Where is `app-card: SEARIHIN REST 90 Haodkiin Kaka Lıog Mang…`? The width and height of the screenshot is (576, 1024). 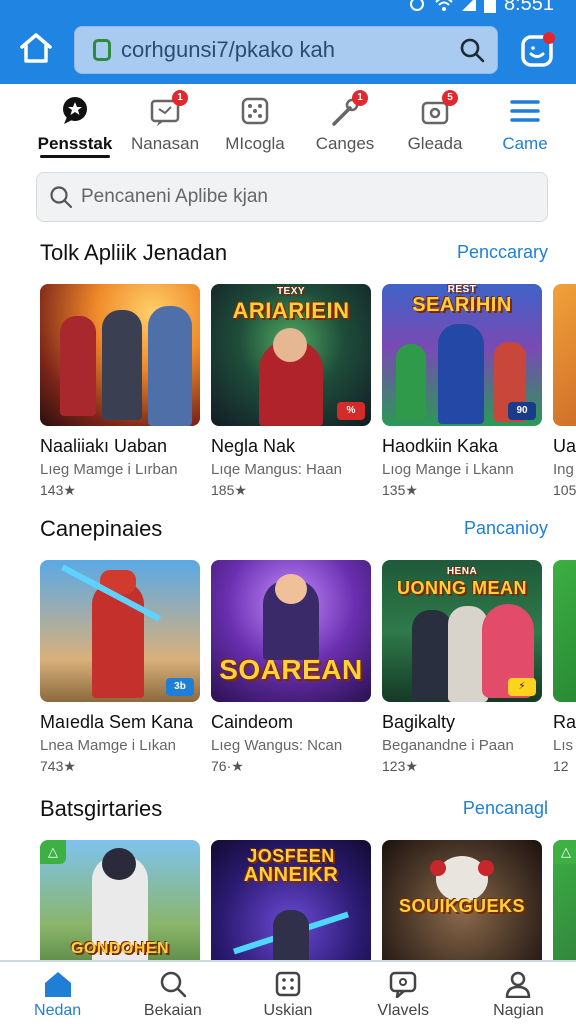
app-card: SEARIHIN REST 90 Haodkiin Kaka Lıog Mang… is located at coordinates (462, 391).